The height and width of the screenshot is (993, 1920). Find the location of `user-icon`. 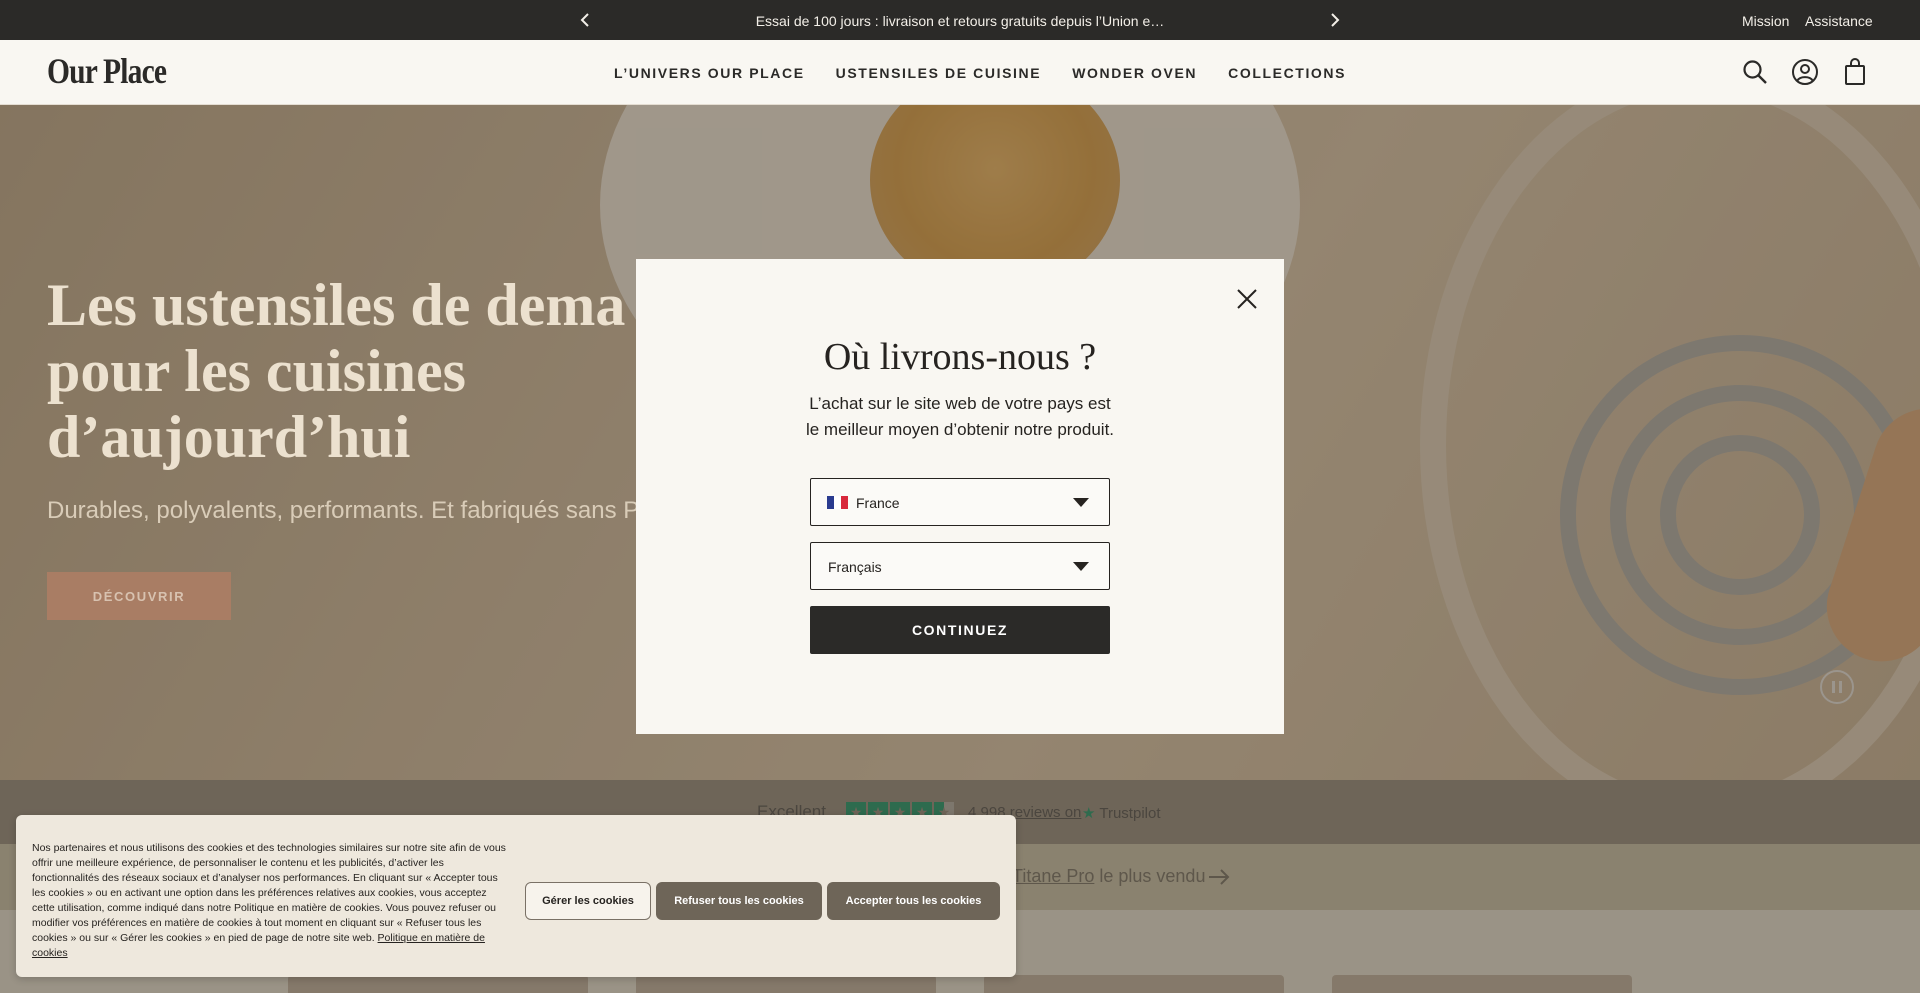

user-icon is located at coordinates (1805, 72).